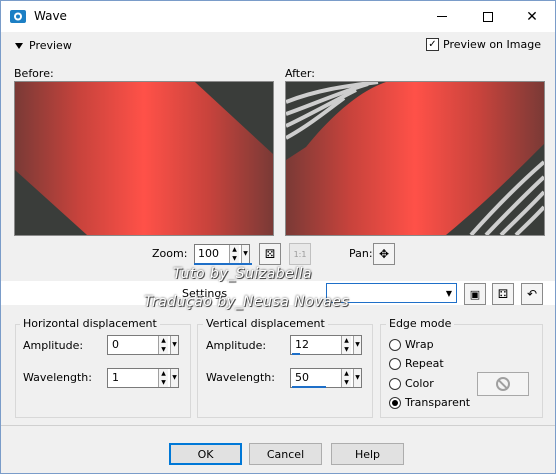 Image resolution: width=556 pixels, height=474 pixels. What do you see at coordinates (57, 377) in the screenshot?
I see `h-wavelength-label: Wavelength:` at bounding box center [57, 377].